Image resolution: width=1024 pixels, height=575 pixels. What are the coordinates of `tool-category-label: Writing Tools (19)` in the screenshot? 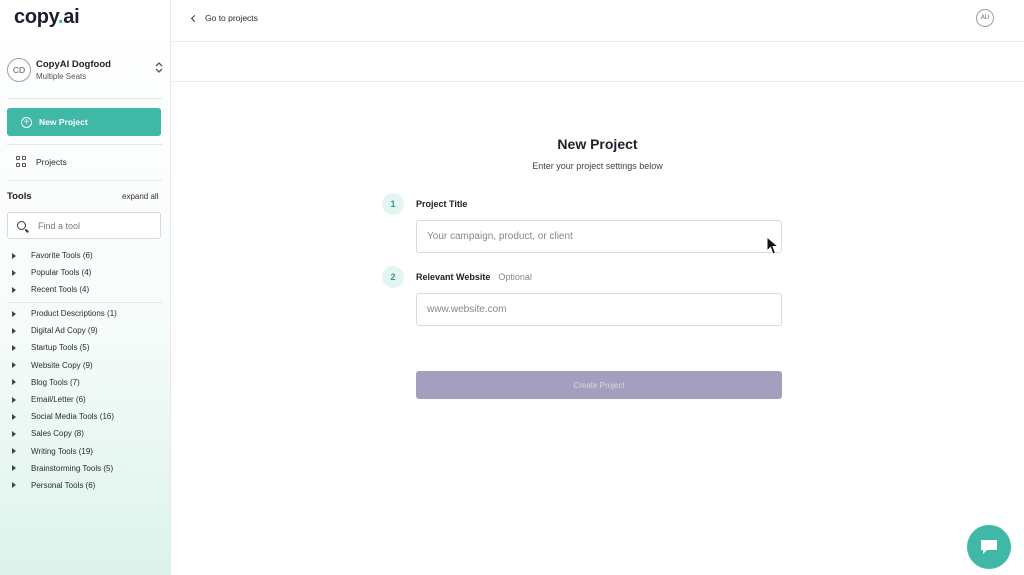 It's located at (62, 451).